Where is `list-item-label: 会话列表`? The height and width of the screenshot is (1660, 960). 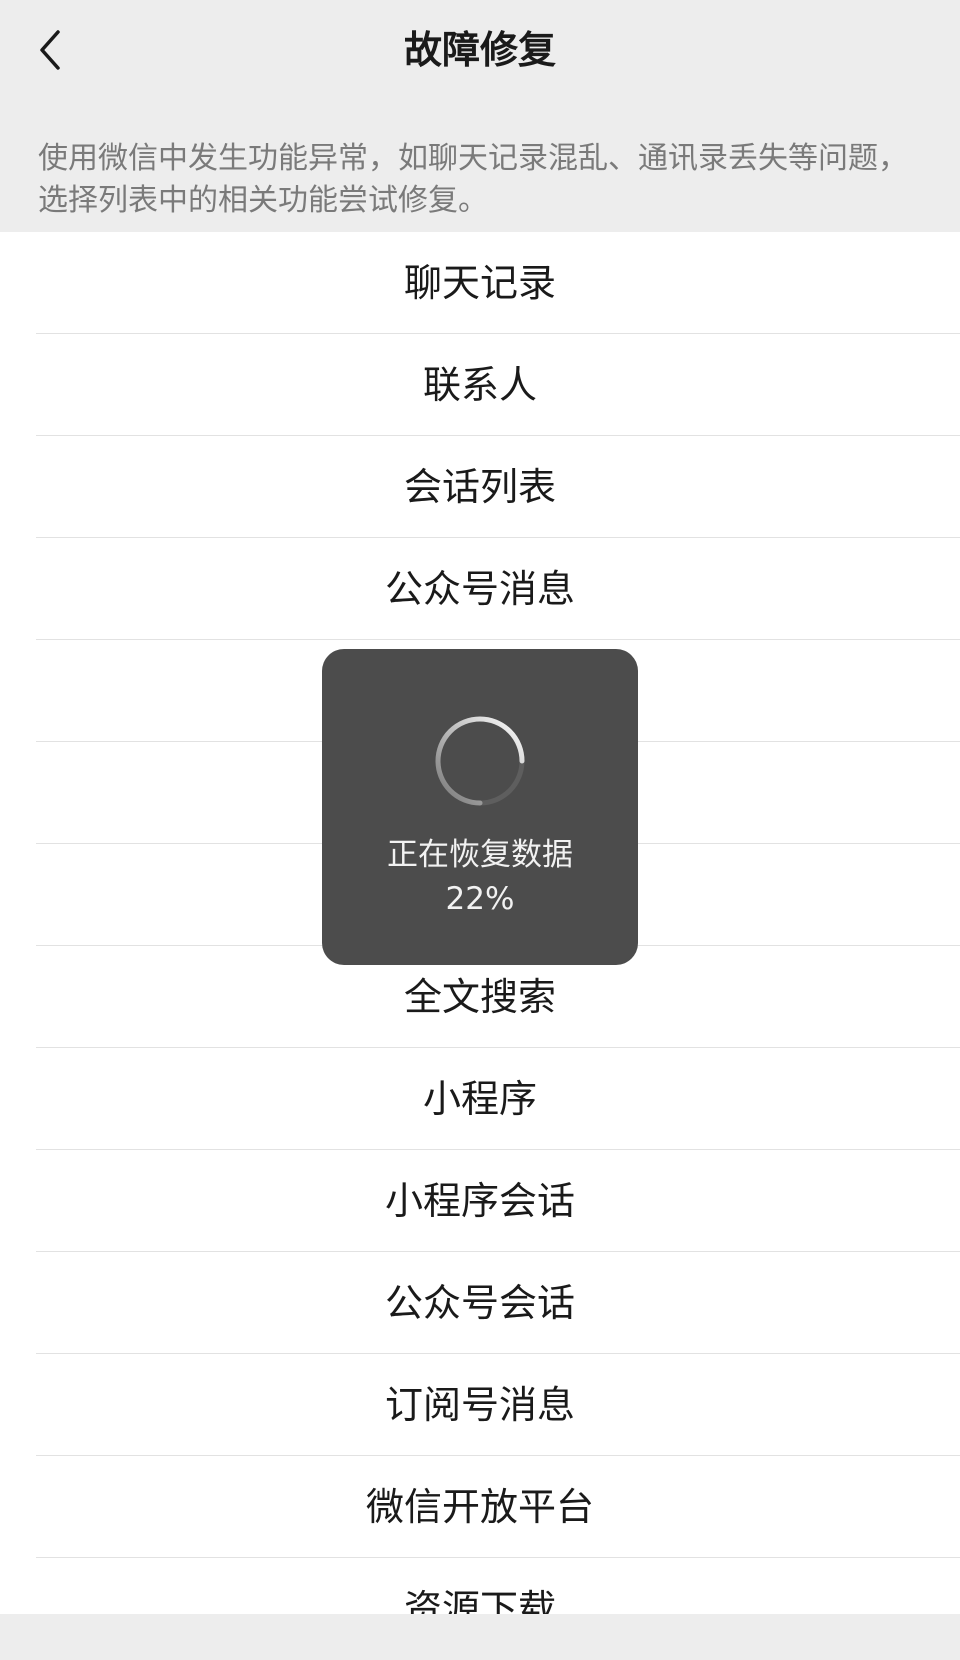
list-item-label: 会话列表 is located at coordinates (479, 487).